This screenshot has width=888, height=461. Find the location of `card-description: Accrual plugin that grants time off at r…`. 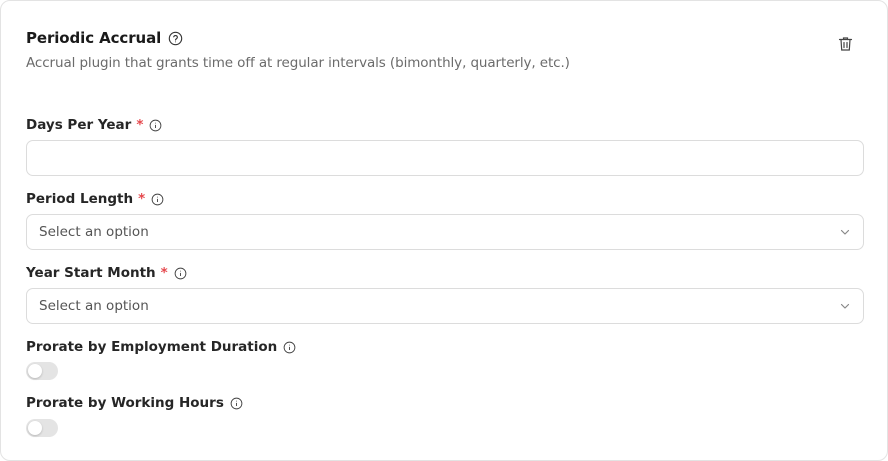

card-description: Accrual plugin that grants time off at r… is located at coordinates (298, 63).